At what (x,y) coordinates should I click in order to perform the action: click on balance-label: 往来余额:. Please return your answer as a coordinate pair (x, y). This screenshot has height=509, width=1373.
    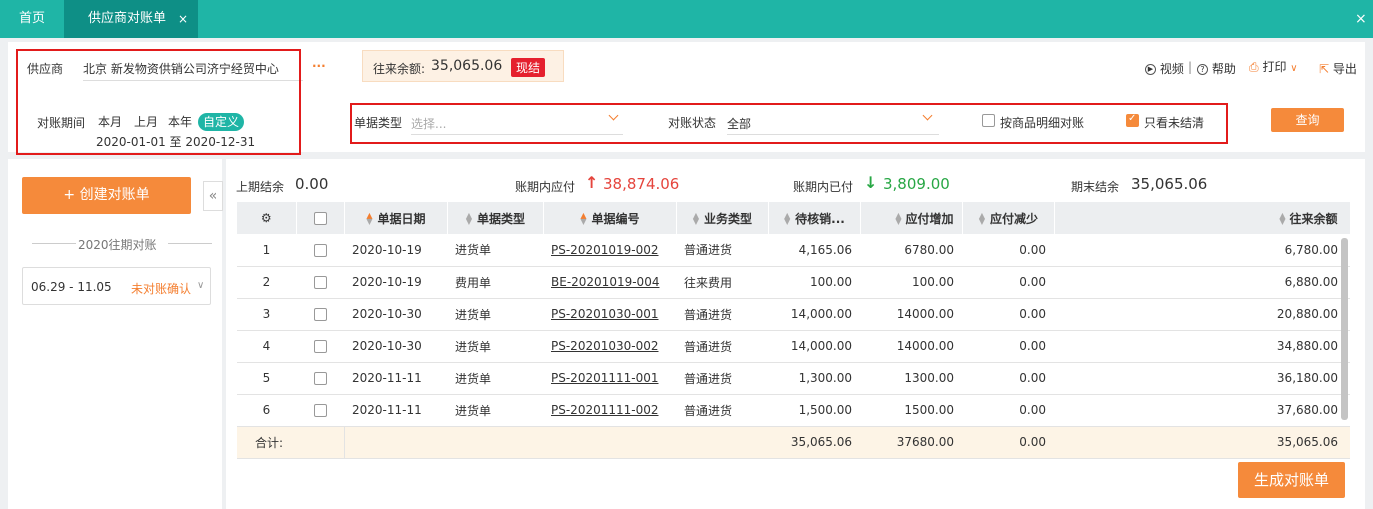
    Looking at the image, I should click on (399, 69).